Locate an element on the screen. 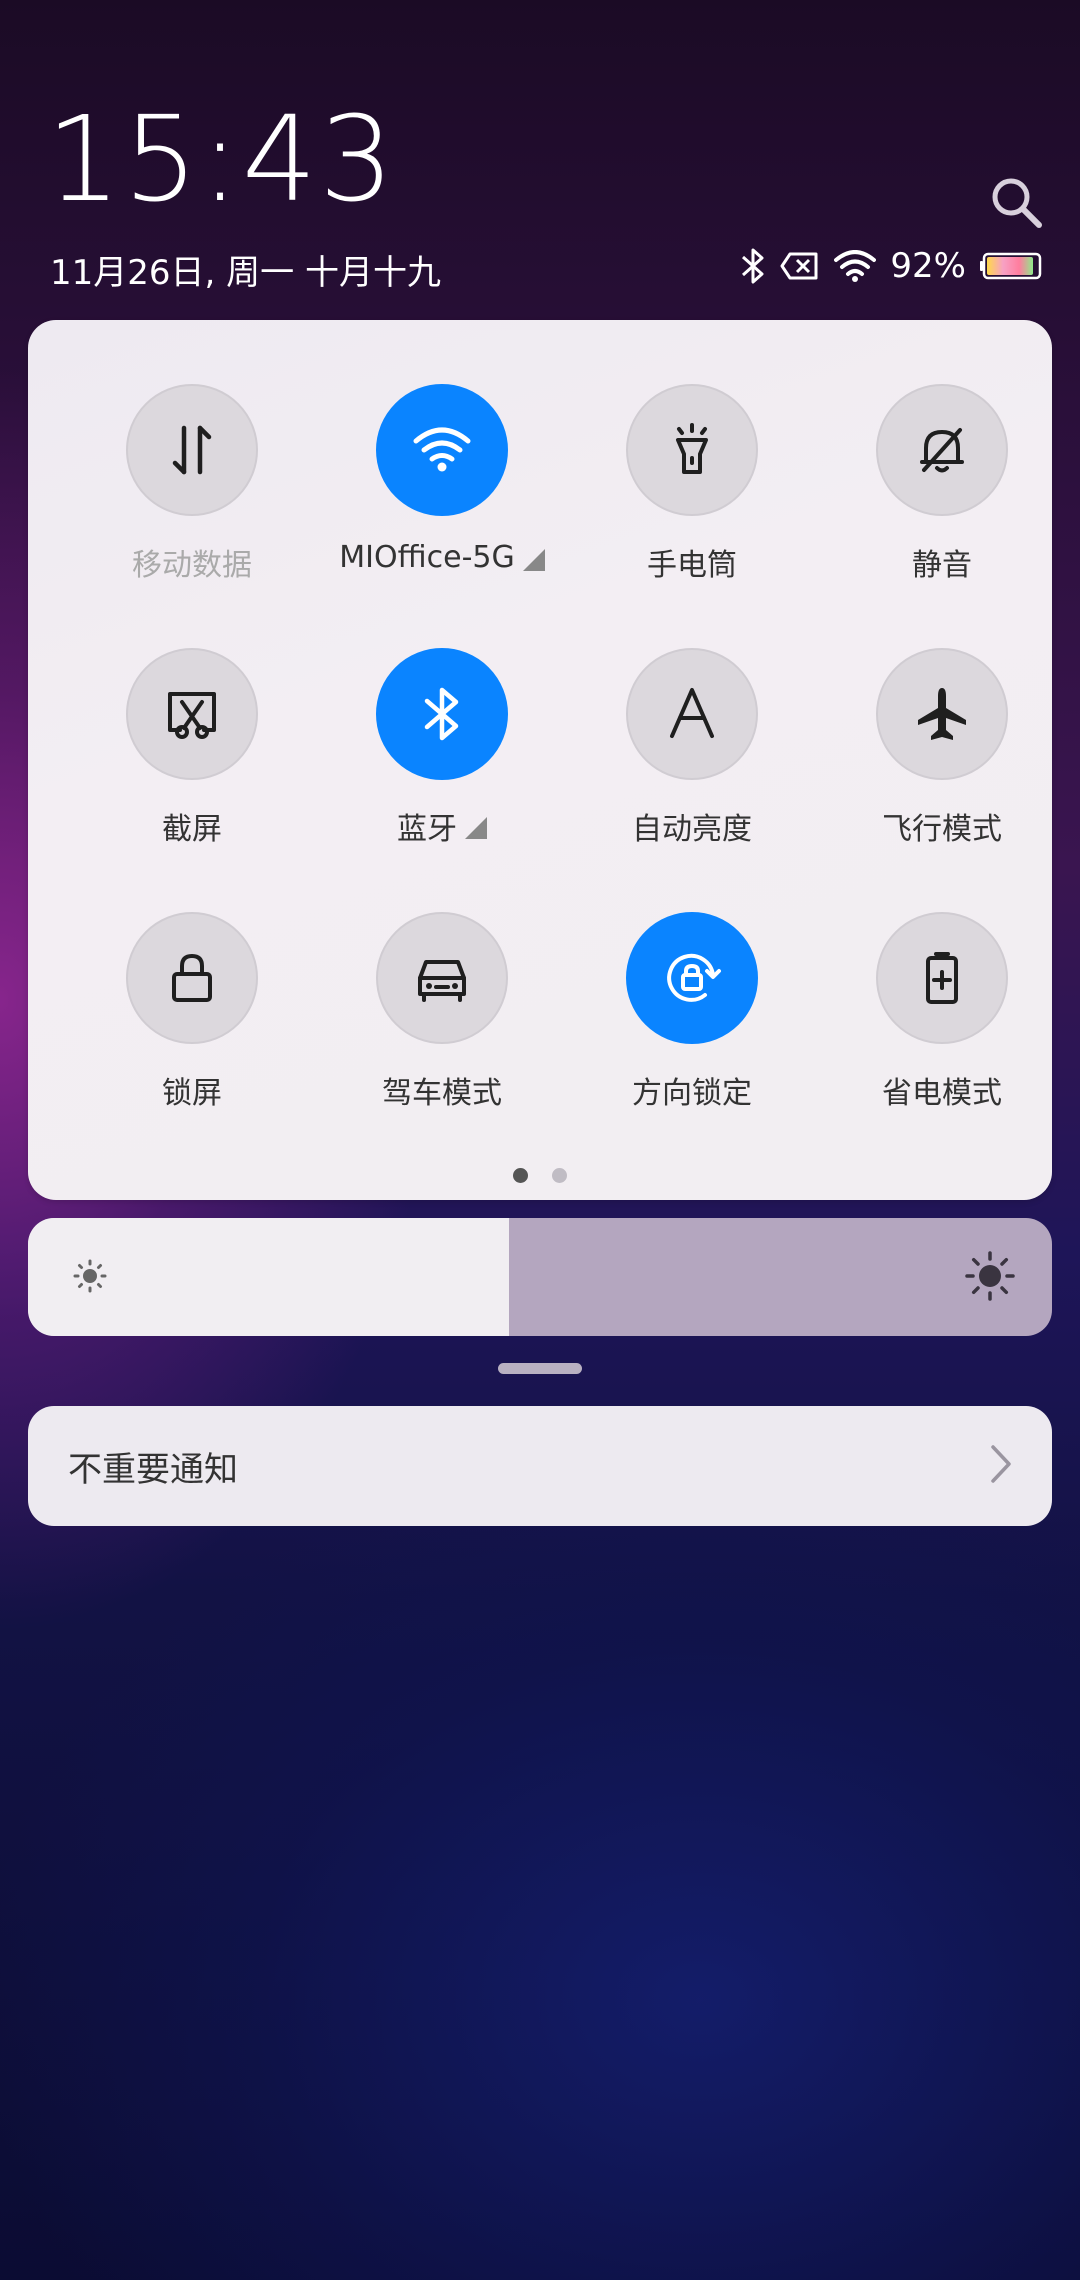 The image size is (1080, 2280). tile-lock: 锁屏 is located at coordinates (192, 1022).